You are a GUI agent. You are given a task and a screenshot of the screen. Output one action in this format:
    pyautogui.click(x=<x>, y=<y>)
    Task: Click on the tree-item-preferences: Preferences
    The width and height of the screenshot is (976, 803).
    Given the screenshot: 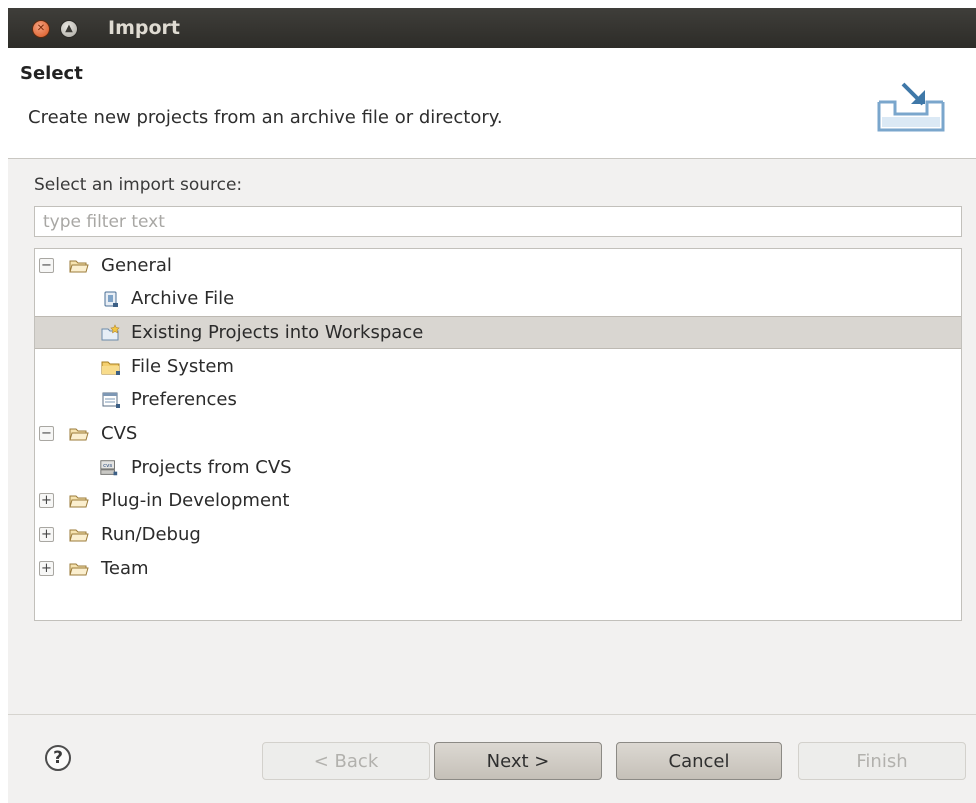 What is the action you would take?
    pyautogui.click(x=498, y=399)
    